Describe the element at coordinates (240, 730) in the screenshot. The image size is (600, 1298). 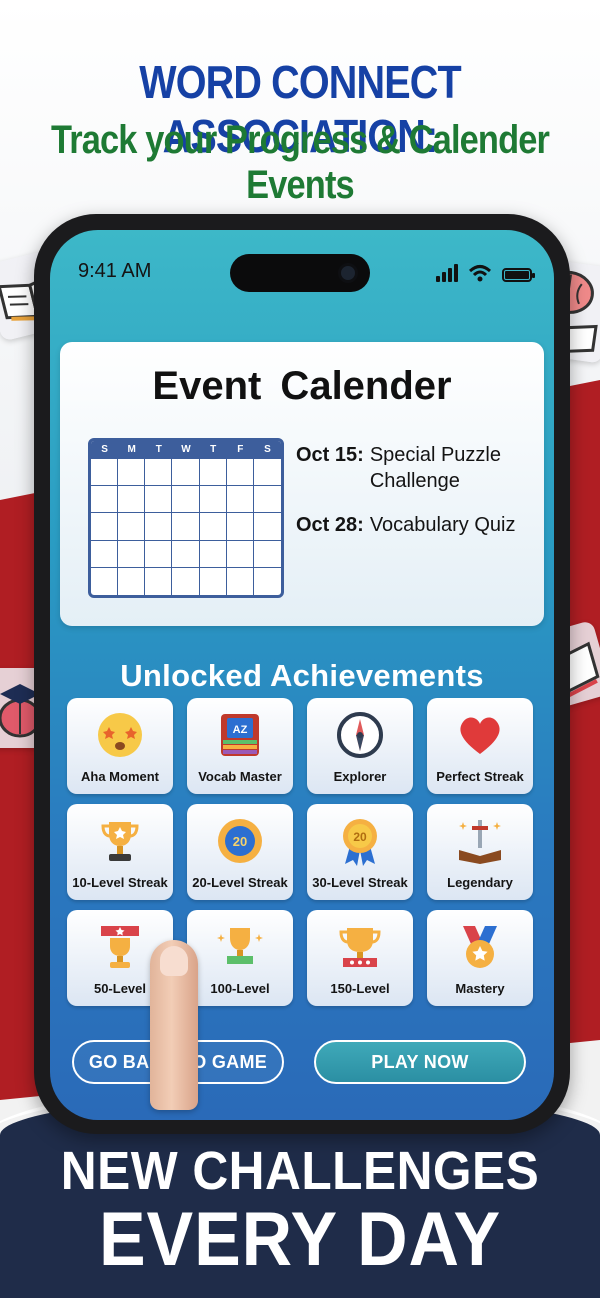
I see `svg-text: AZ` at that location.